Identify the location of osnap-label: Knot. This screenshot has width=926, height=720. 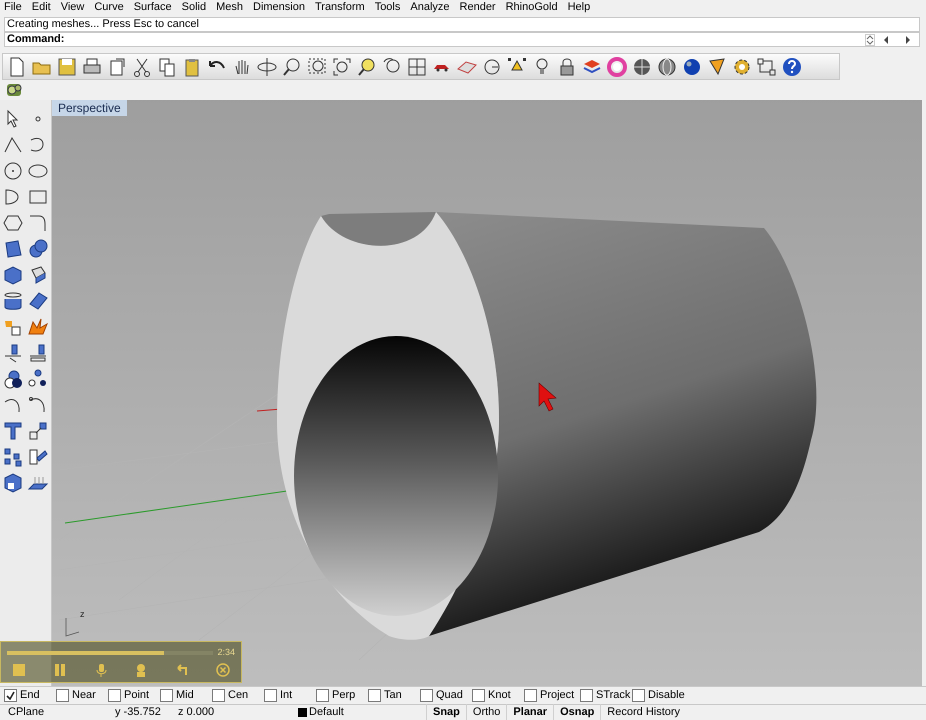
(499, 696).